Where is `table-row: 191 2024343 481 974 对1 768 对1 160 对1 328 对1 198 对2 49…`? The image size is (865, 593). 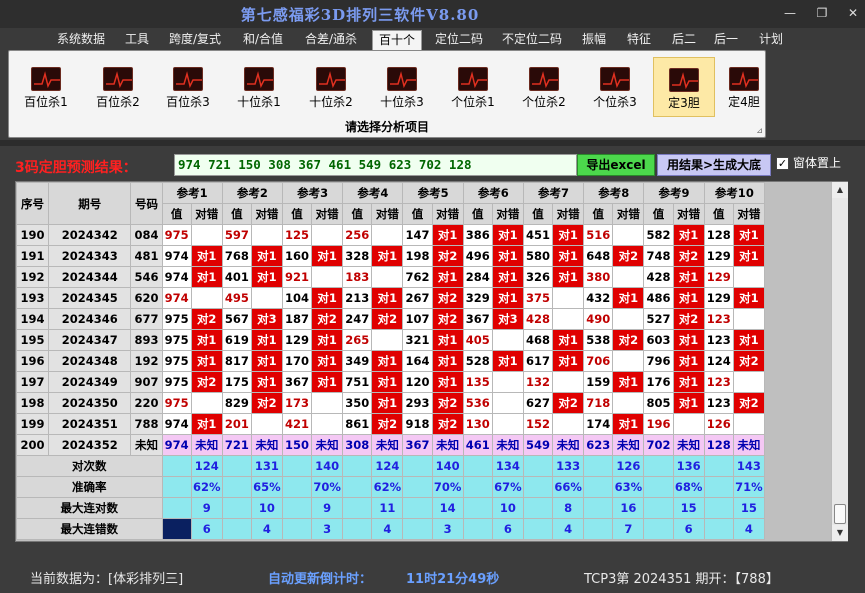 table-row: 191 2024343 481 974 对1 768 对1 160 对1 328 对1 198 对2 49… is located at coordinates (390, 256).